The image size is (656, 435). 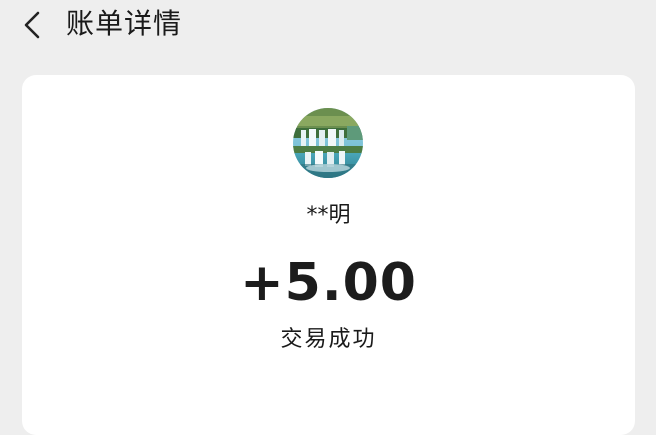 I want to click on transaction-amount: +5.00, so click(x=328, y=283).